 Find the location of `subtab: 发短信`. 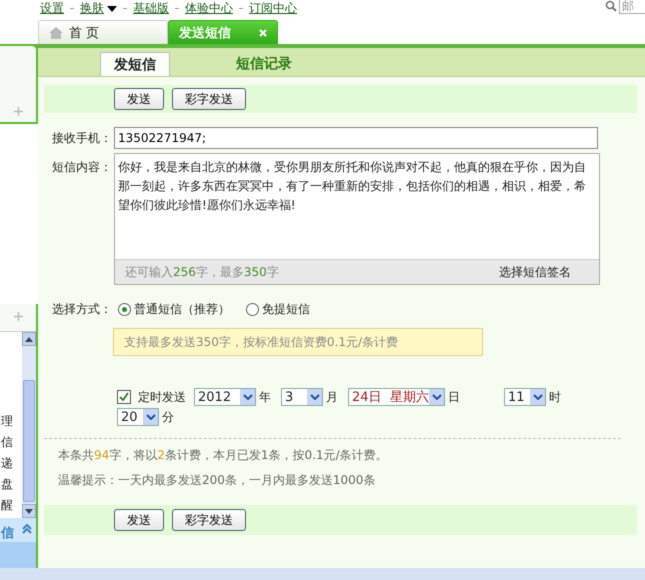

subtab: 发短信 is located at coordinates (135, 64).